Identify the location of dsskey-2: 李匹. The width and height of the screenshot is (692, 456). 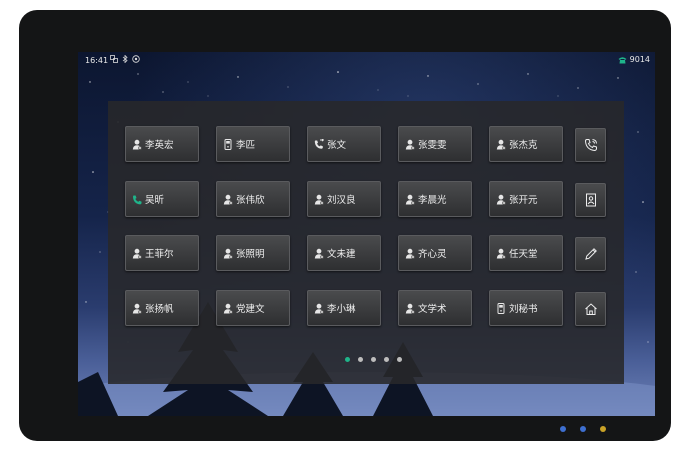
(253, 144).